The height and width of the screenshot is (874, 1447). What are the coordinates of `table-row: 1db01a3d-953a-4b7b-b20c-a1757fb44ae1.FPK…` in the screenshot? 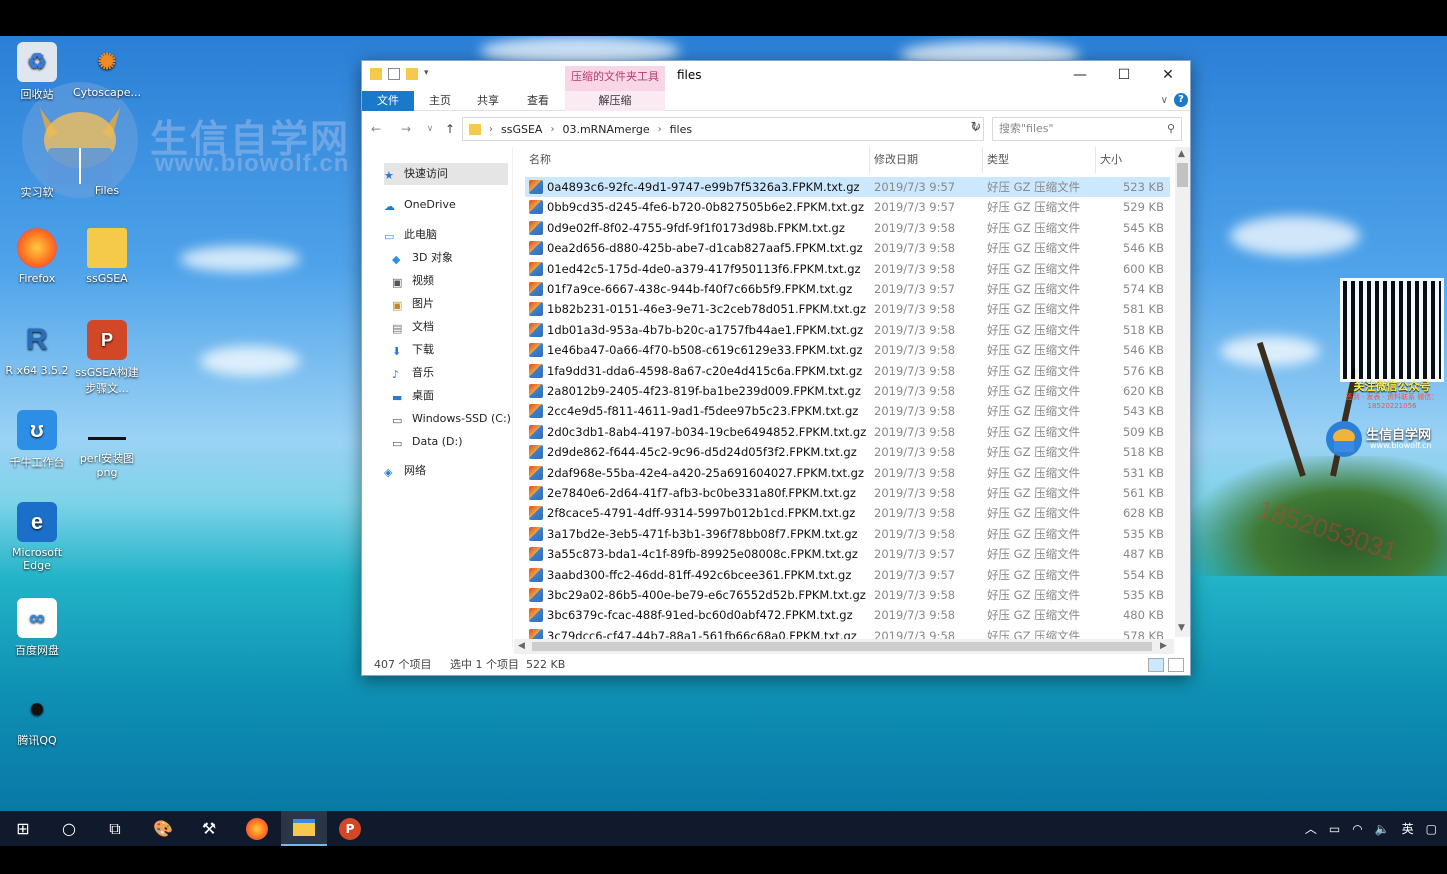 It's located at (847, 330).